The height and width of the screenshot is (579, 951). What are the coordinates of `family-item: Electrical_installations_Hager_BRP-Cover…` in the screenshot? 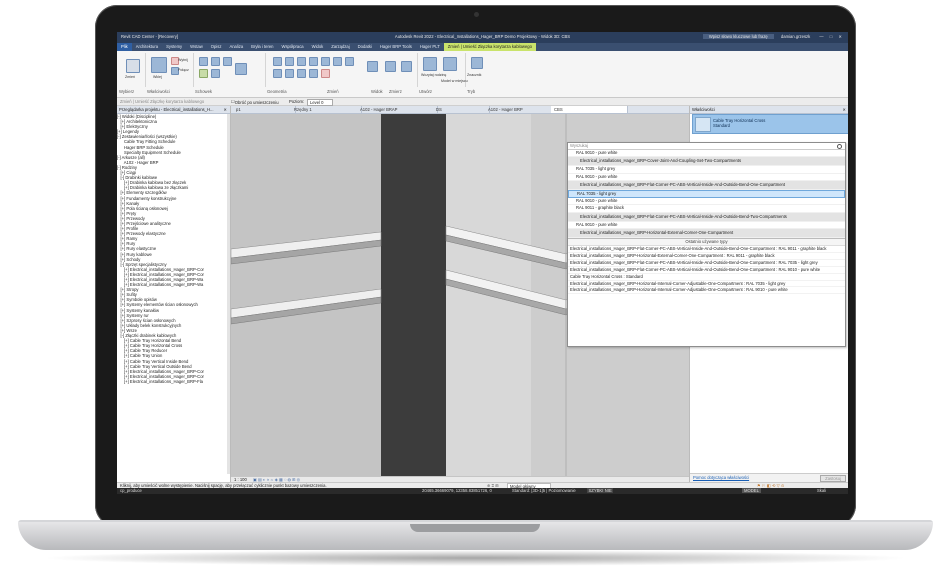 It's located at (706, 162).